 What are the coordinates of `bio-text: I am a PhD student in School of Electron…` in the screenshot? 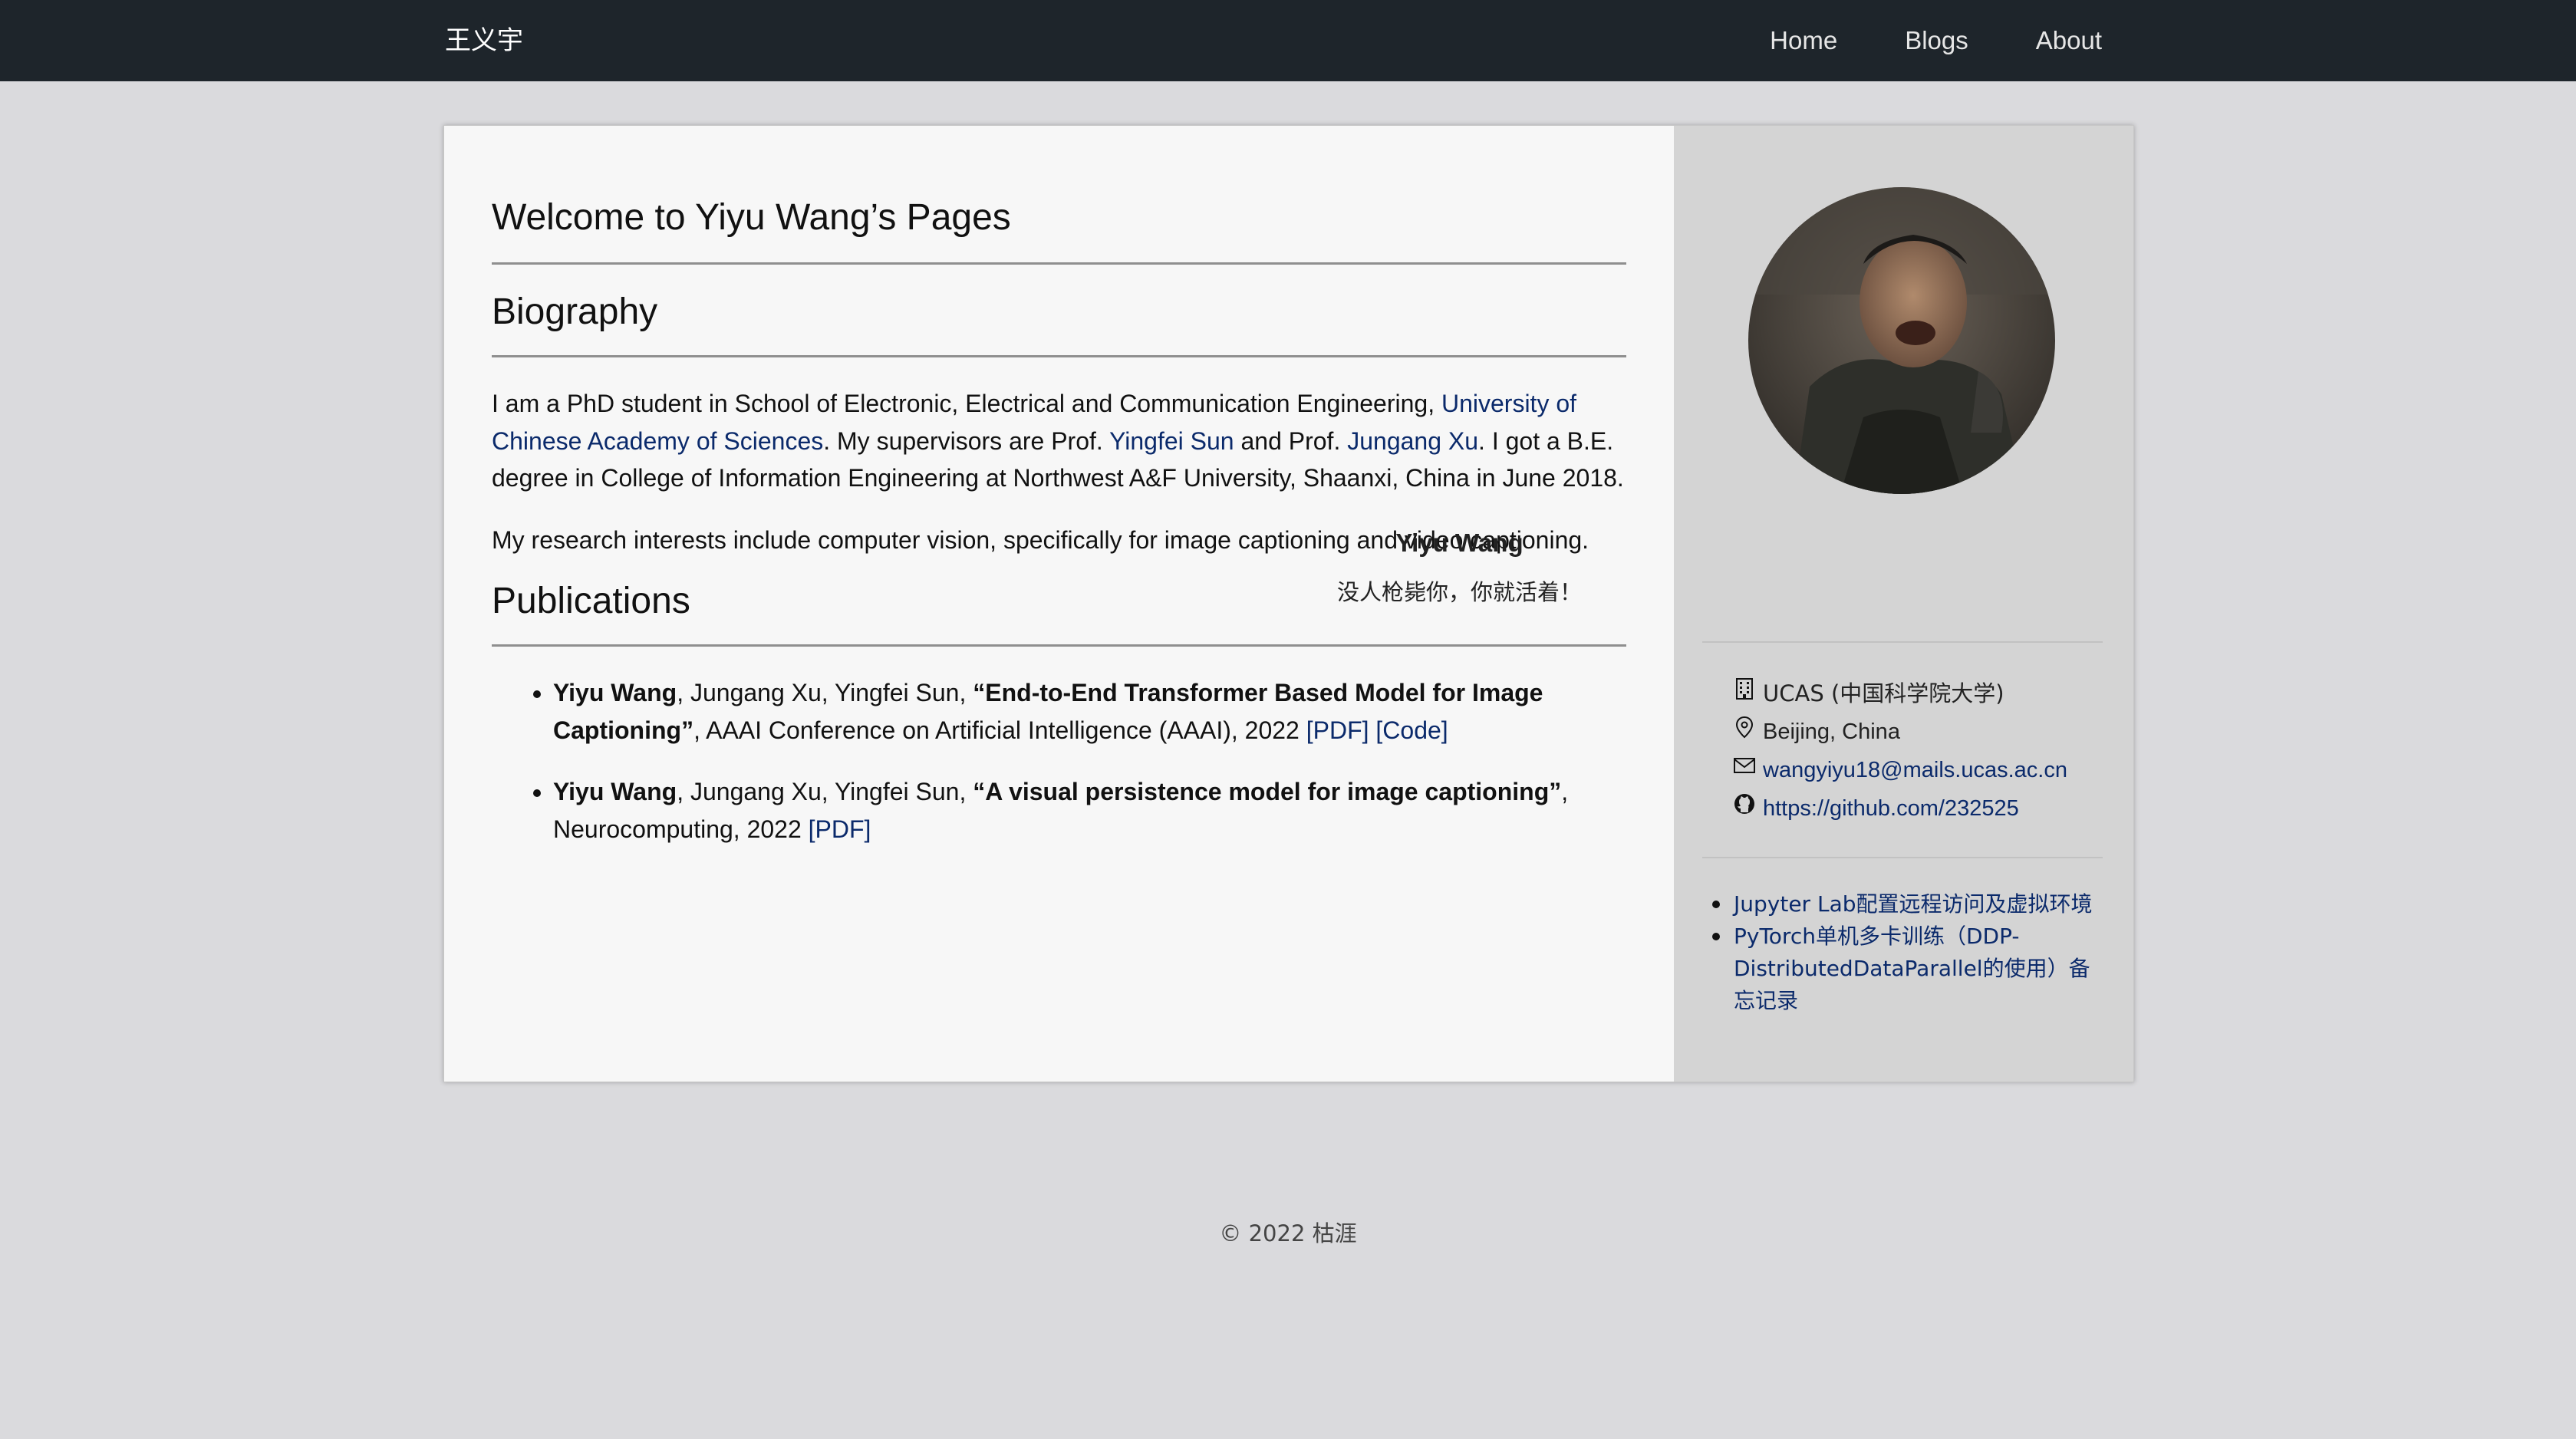 It's located at (966, 403).